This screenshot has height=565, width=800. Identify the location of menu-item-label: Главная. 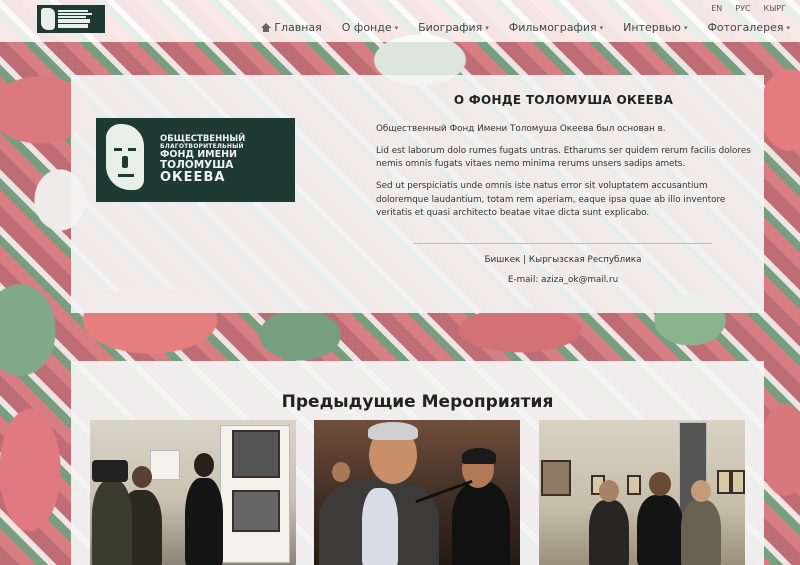
(298, 27).